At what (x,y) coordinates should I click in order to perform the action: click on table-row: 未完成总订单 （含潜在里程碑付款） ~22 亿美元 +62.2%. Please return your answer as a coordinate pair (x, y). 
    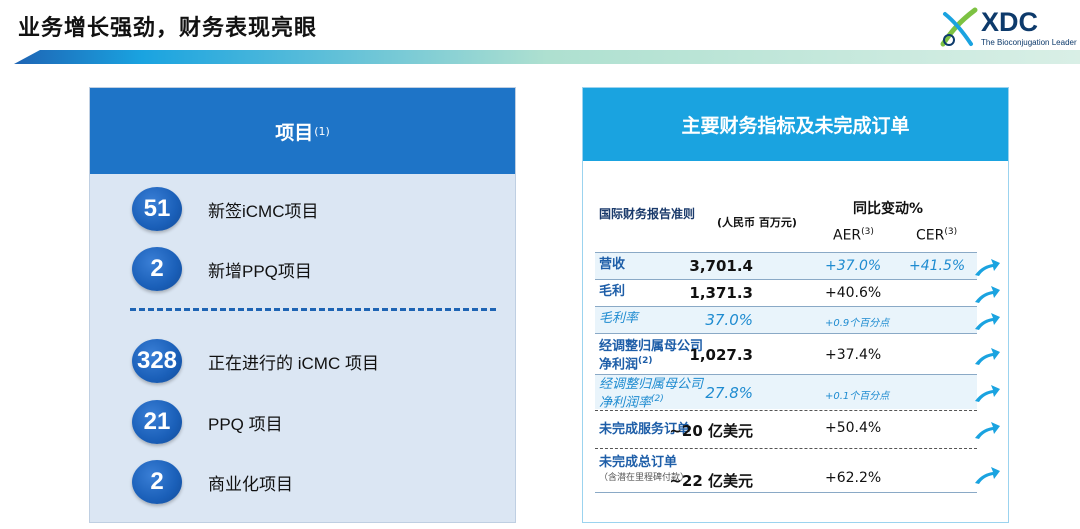
    Looking at the image, I should click on (786, 470).